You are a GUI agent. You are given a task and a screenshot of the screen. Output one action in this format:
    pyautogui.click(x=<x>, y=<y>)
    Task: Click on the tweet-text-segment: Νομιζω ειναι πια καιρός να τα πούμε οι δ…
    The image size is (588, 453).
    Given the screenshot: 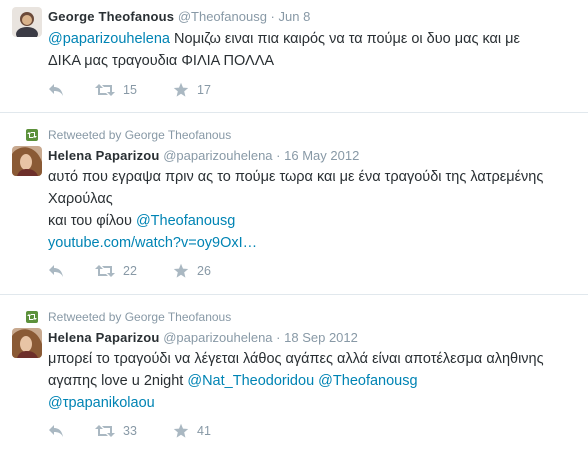 What is the action you would take?
    pyautogui.click(x=344, y=39)
    